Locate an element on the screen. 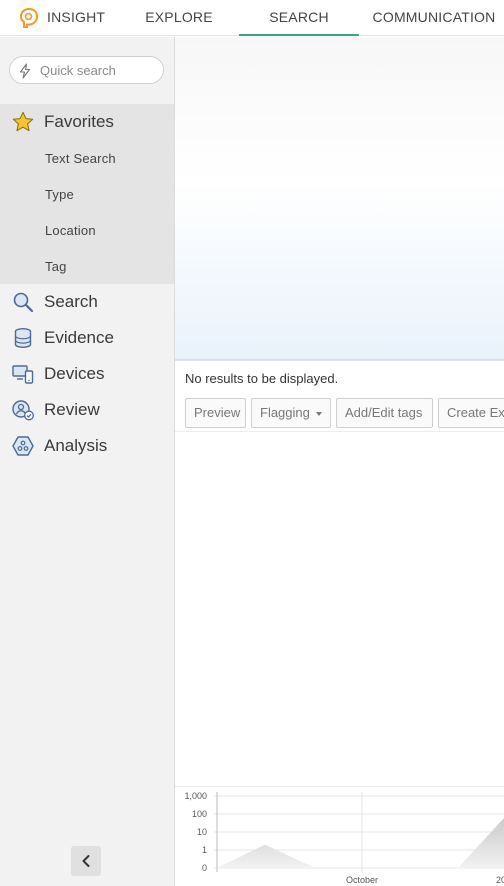  tab-communication: COMMUNICATION is located at coordinates (431, 18).